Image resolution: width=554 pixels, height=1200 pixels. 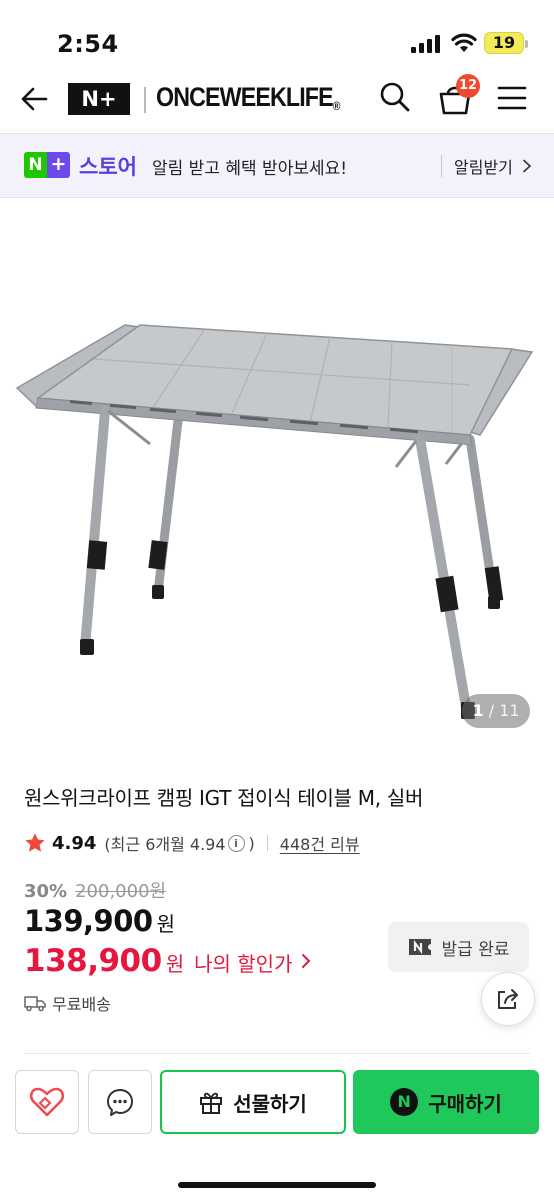 I want to click on store-name: 스토어, so click(x=108, y=167).